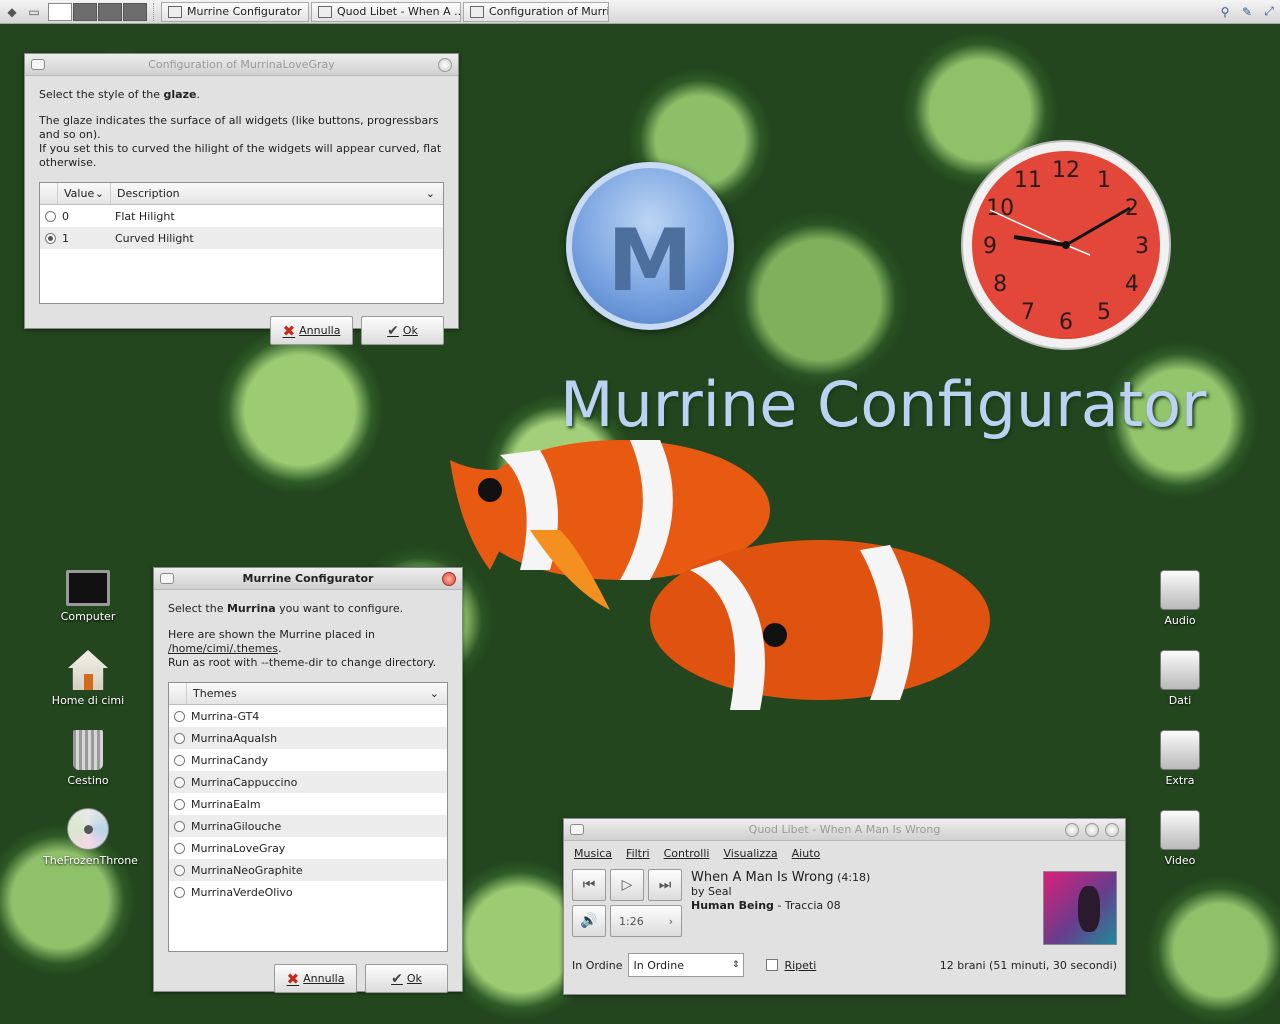  Describe the element at coordinates (638, 856) in the screenshot. I see `menu-filtri: Filtri` at that location.